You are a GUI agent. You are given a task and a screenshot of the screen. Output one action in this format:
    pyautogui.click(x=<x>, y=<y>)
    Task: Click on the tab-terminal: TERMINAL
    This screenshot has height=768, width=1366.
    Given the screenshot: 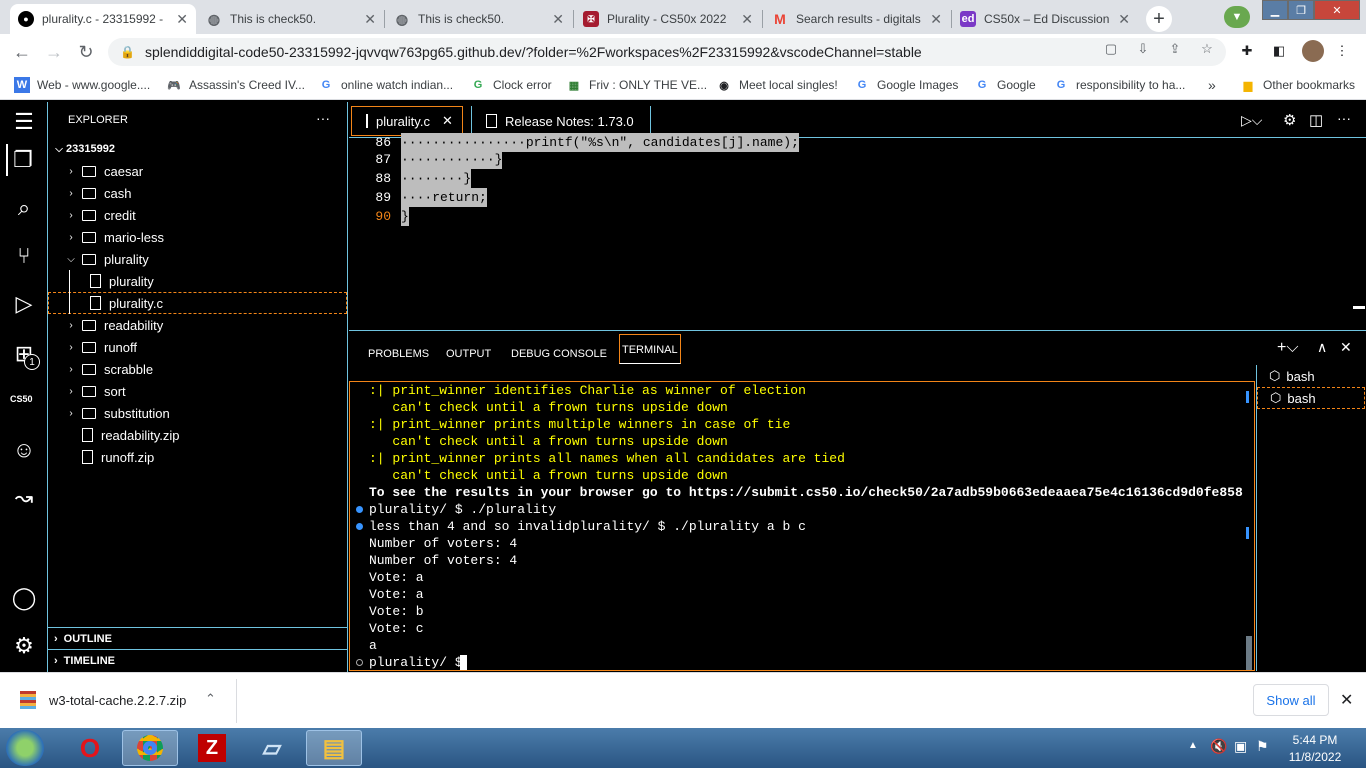 What is the action you would take?
    pyautogui.click(x=650, y=349)
    